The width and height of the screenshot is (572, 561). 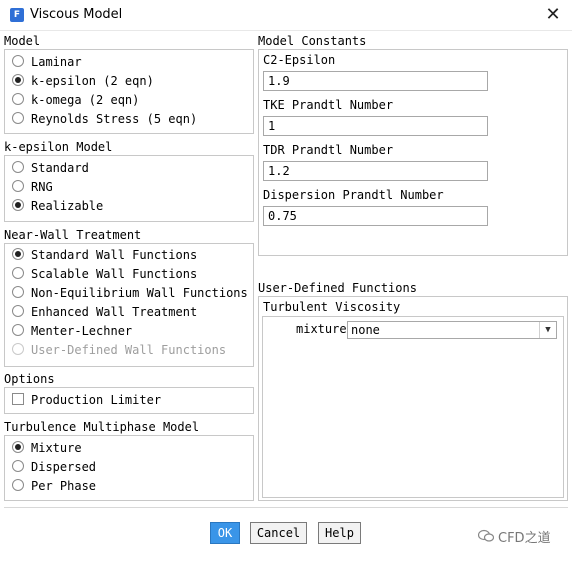 What do you see at coordinates (365, 330) in the screenshot?
I see `mixture-udf-value: none` at bounding box center [365, 330].